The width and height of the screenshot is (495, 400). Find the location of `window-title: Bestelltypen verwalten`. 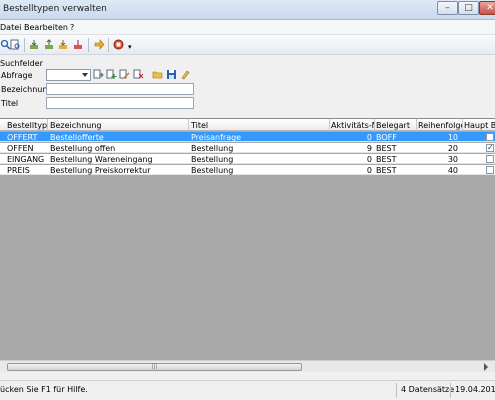

window-title: Bestelltypen verwalten is located at coordinates (55, 9).